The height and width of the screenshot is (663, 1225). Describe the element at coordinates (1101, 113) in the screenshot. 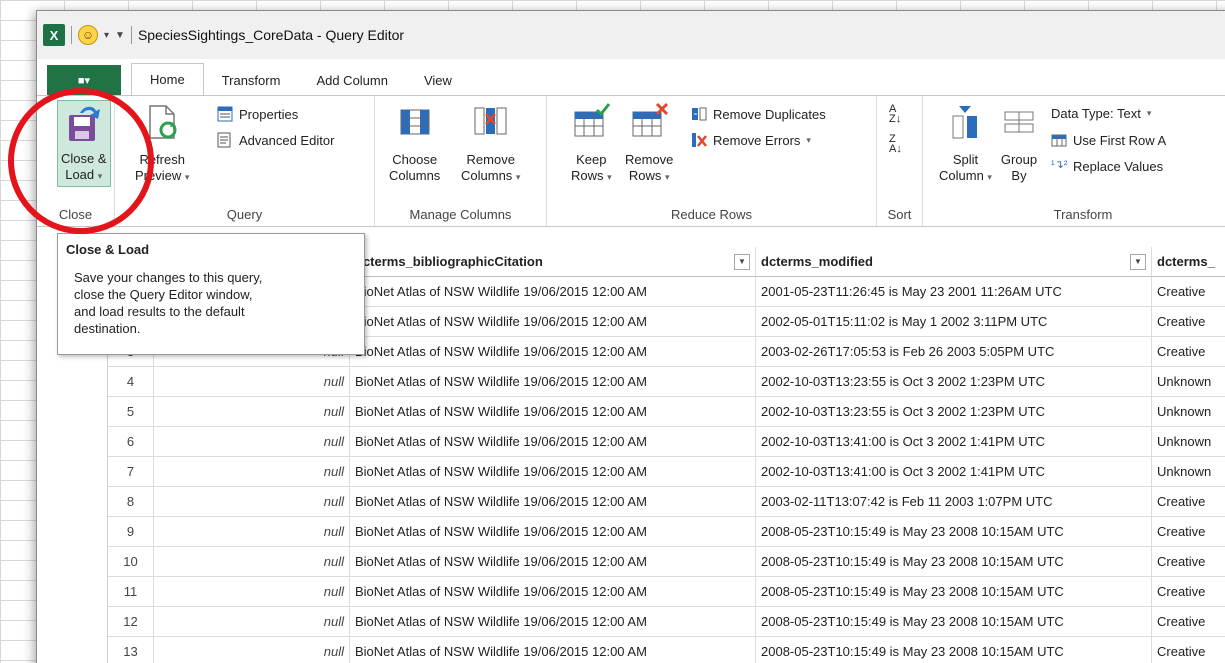

I see `data-type-dropdown: Data Type: Text ▾` at that location.